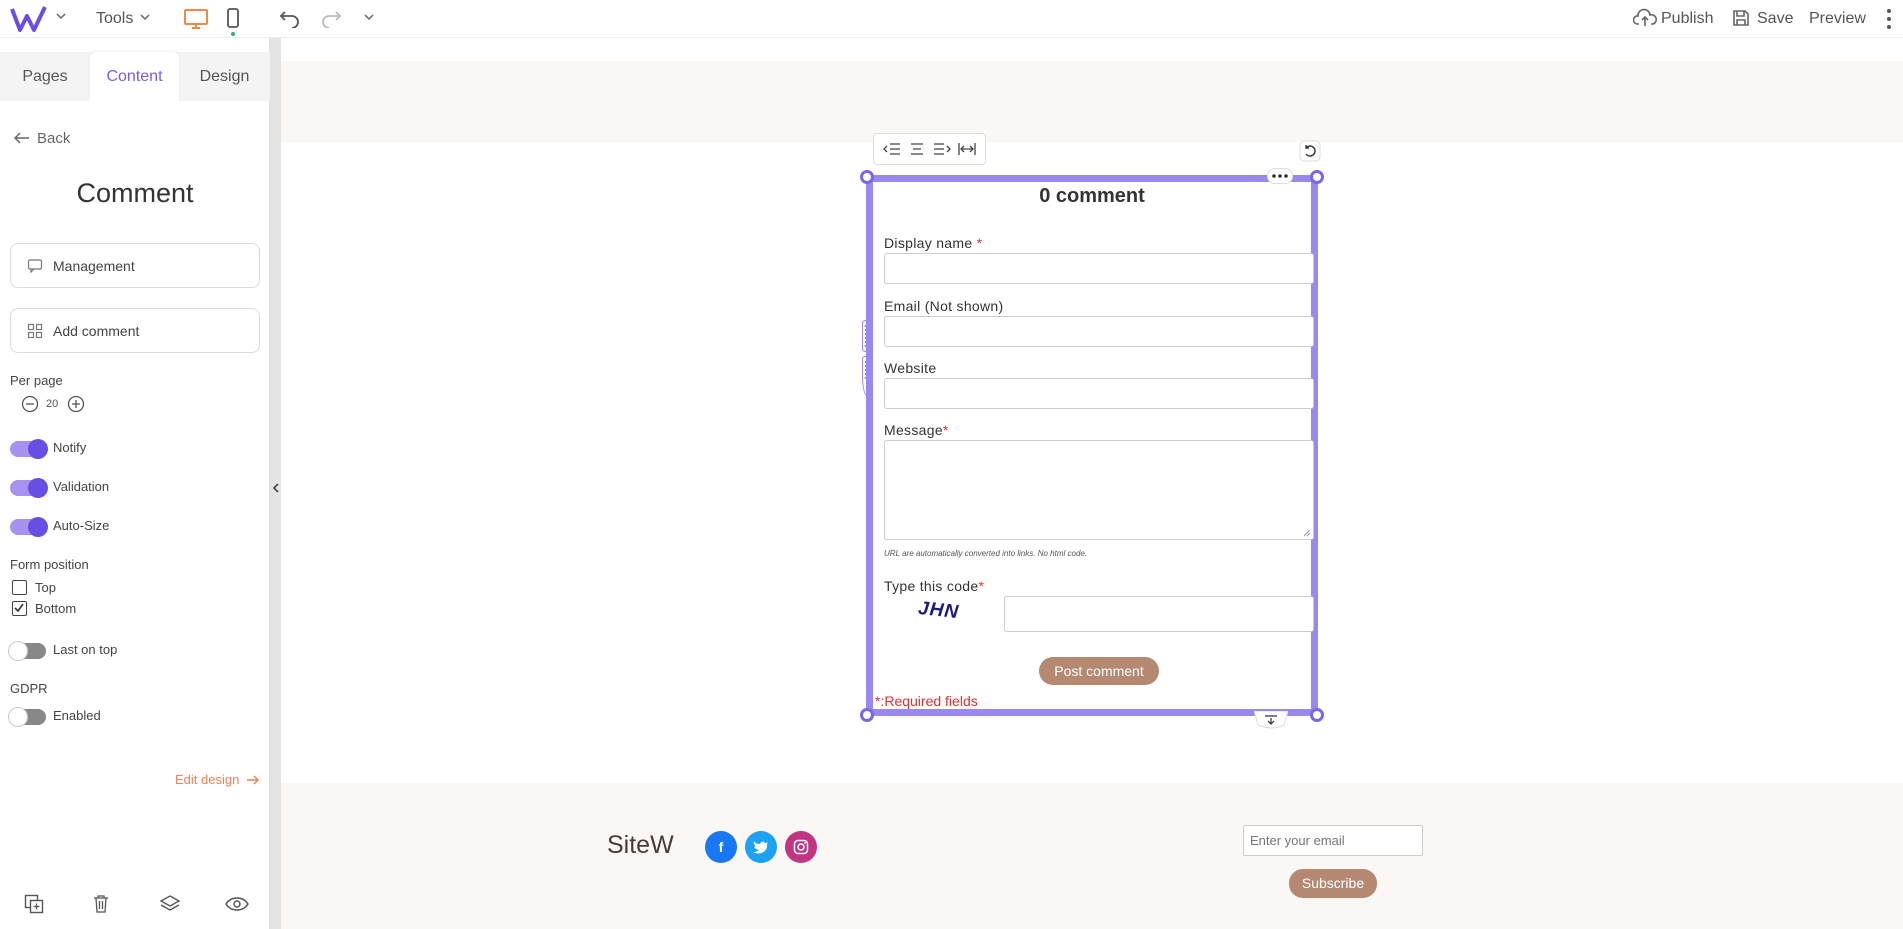 The height and width of the screenshot is (929, 1903). I want to click on align-right-icon, so click(942, 149).